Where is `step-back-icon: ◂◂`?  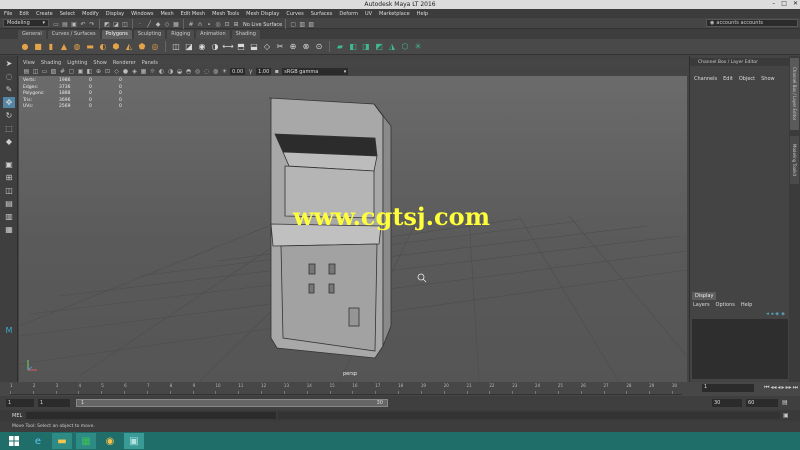
step-back-icon: ◂◂ is located at coordinates (774, 388).